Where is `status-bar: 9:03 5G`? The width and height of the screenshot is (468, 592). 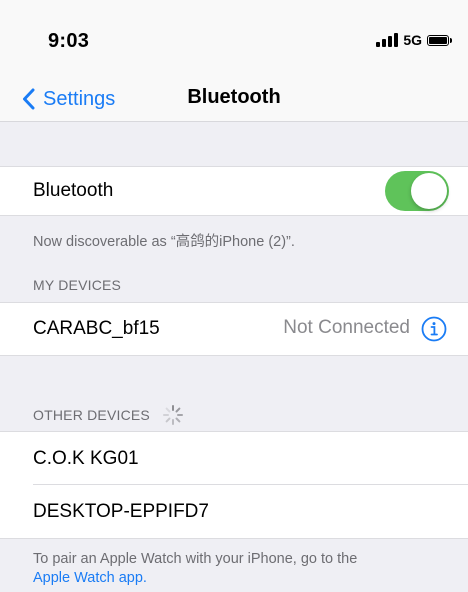 status-bar: 9:03 5G is located at coordinates (234, 39).